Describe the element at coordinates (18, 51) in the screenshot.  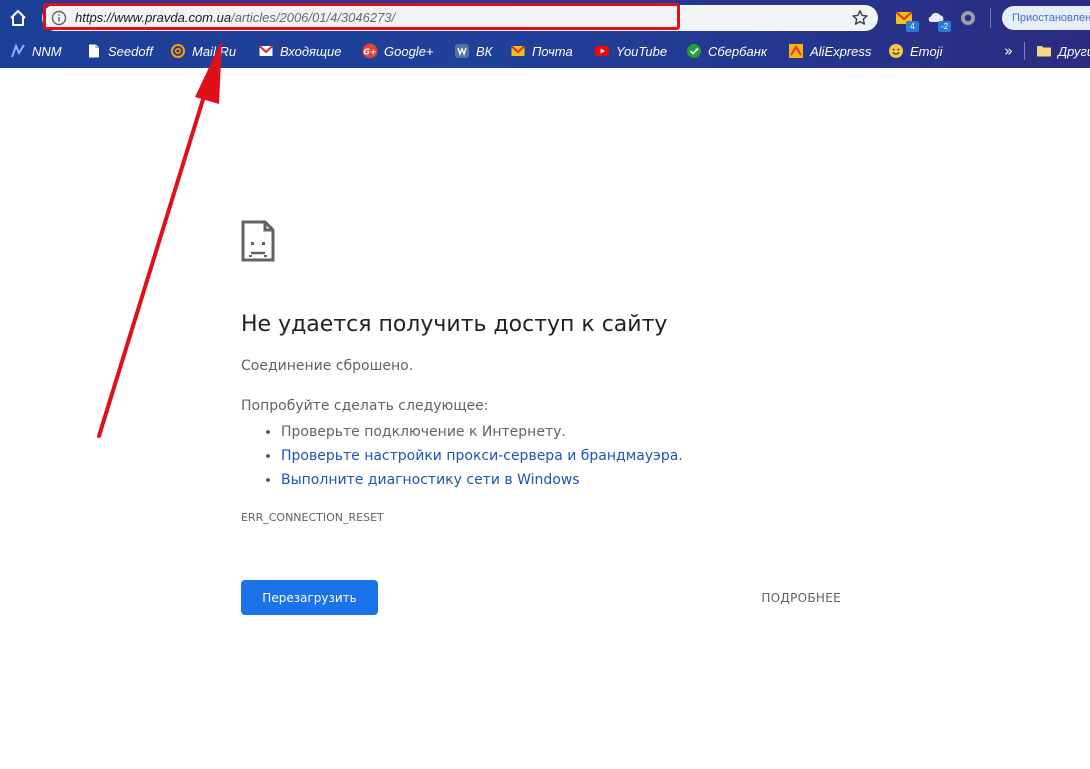
I see `nnm-icon` at that location.